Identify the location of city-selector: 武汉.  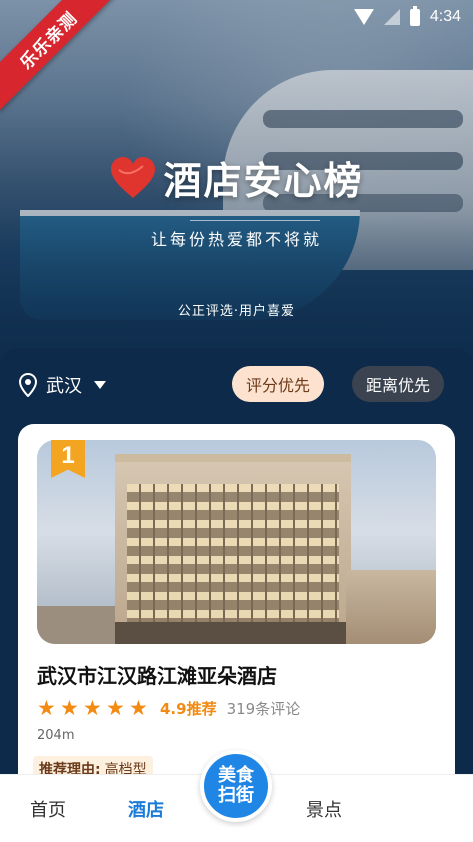
(62, 385).